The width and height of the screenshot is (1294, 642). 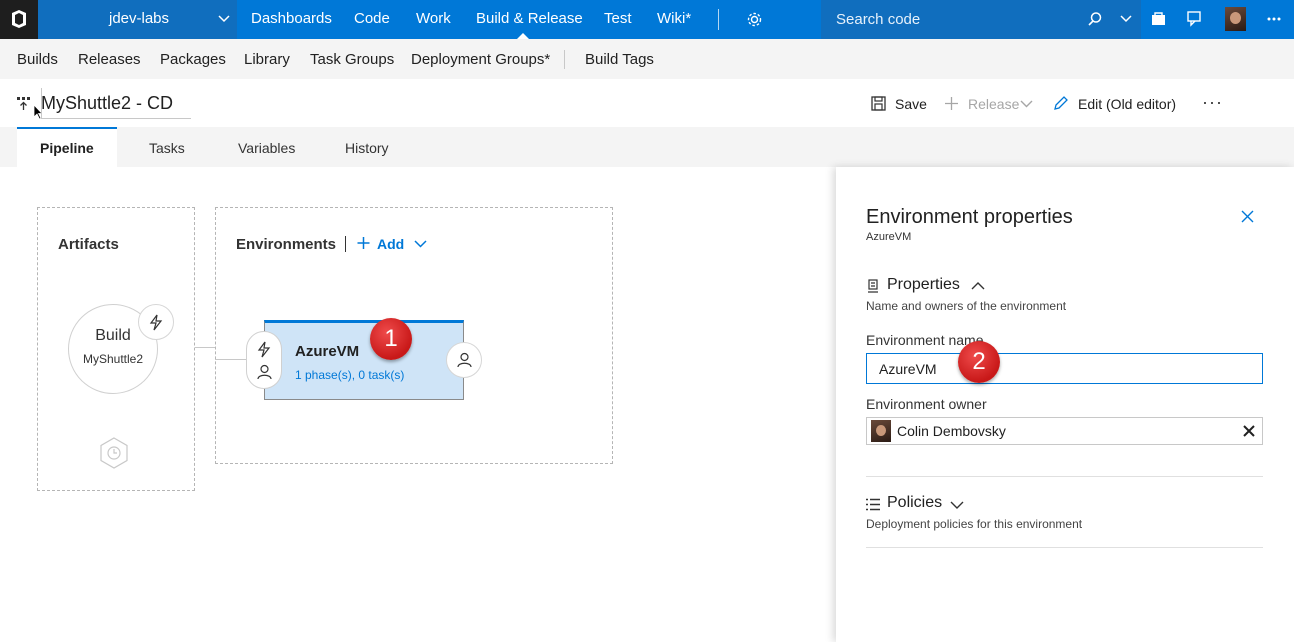 I want to click on owner-name: Colin Dembovsky, so click(x=951, y=431).